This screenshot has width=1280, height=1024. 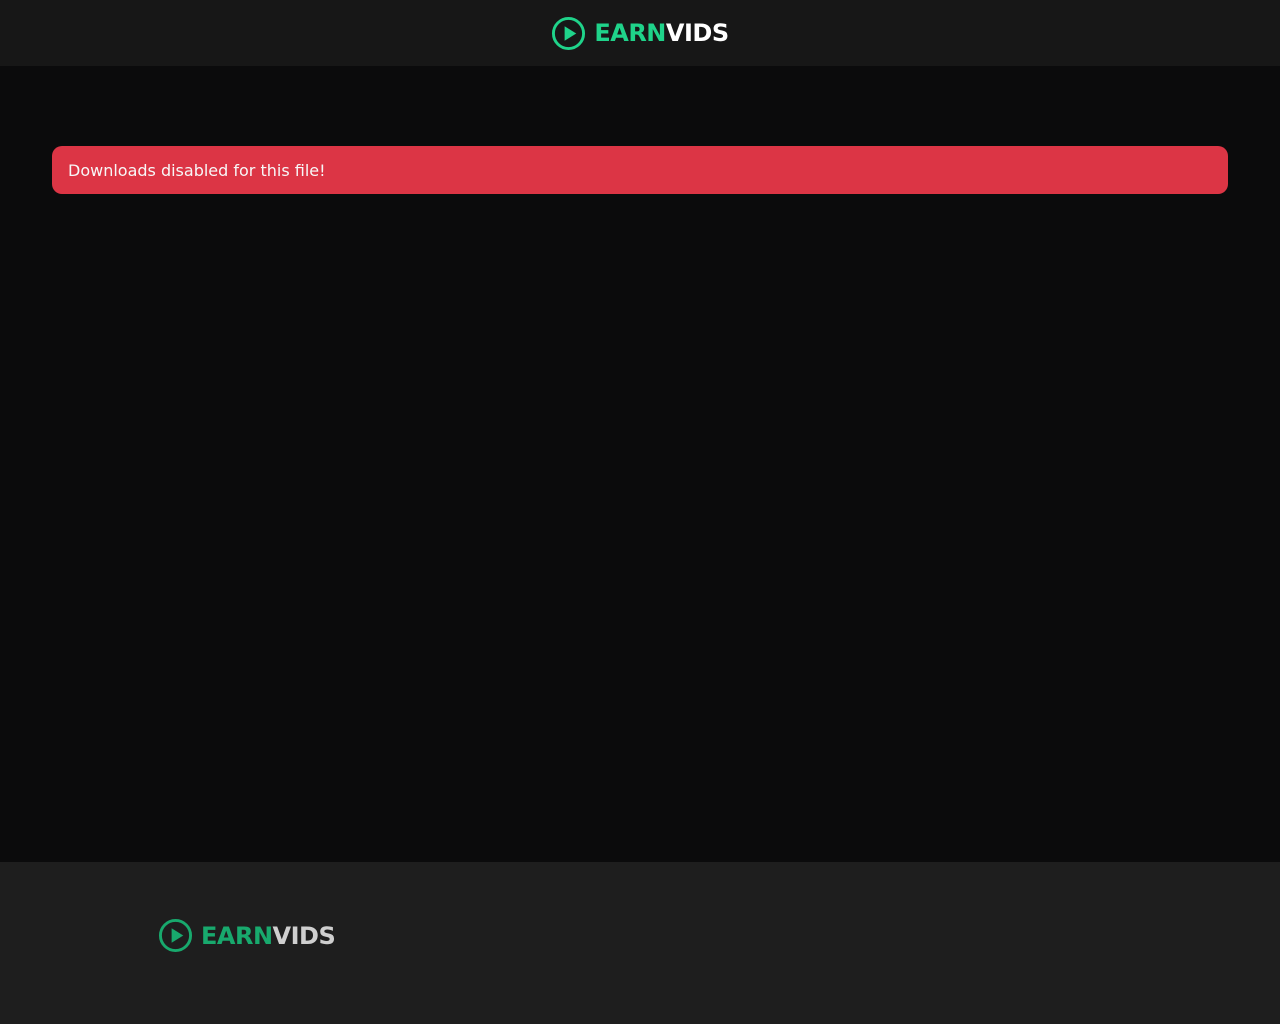 I want to click on footer-logo: EARNVIDS, so click(x=247, y=935).